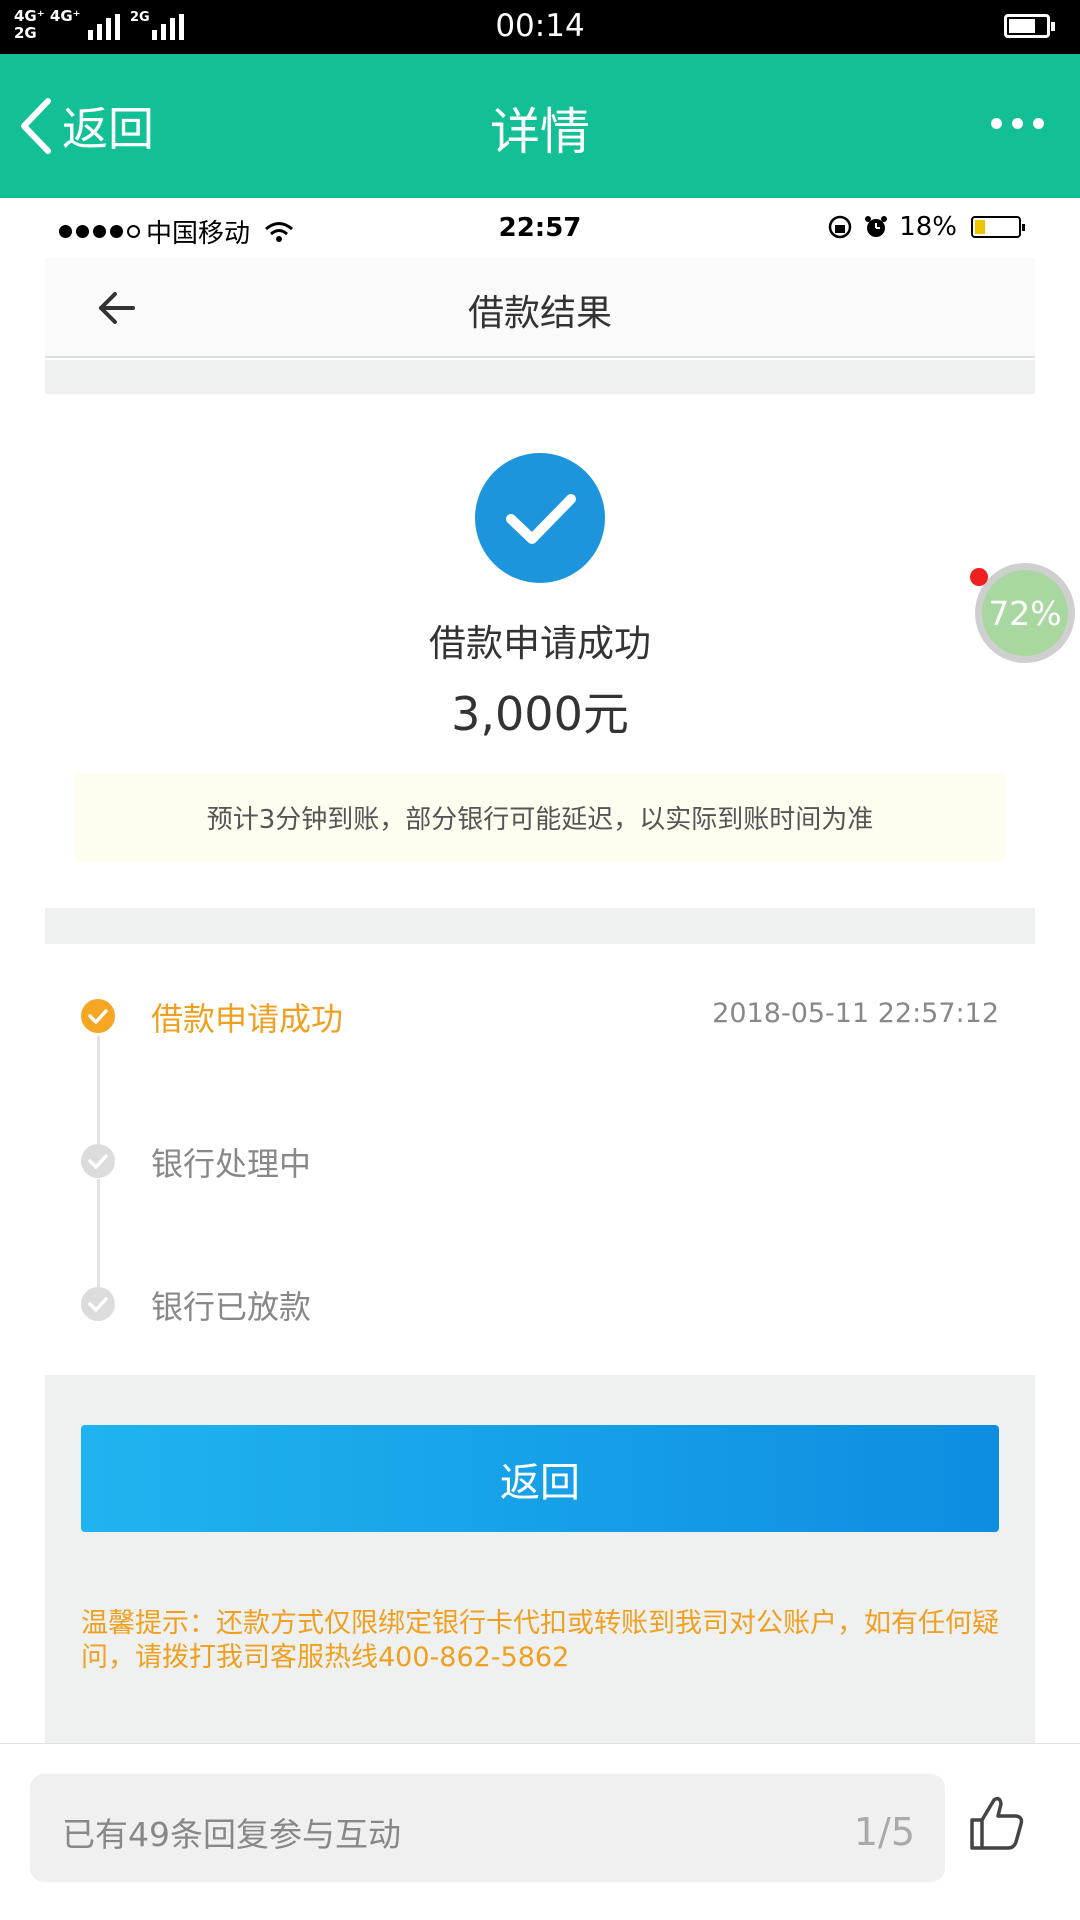  Describe the element at coordinates (231, 1834) in the screenshot. I see `reply-placeholder: 已有49条回复参与互动` at that location.